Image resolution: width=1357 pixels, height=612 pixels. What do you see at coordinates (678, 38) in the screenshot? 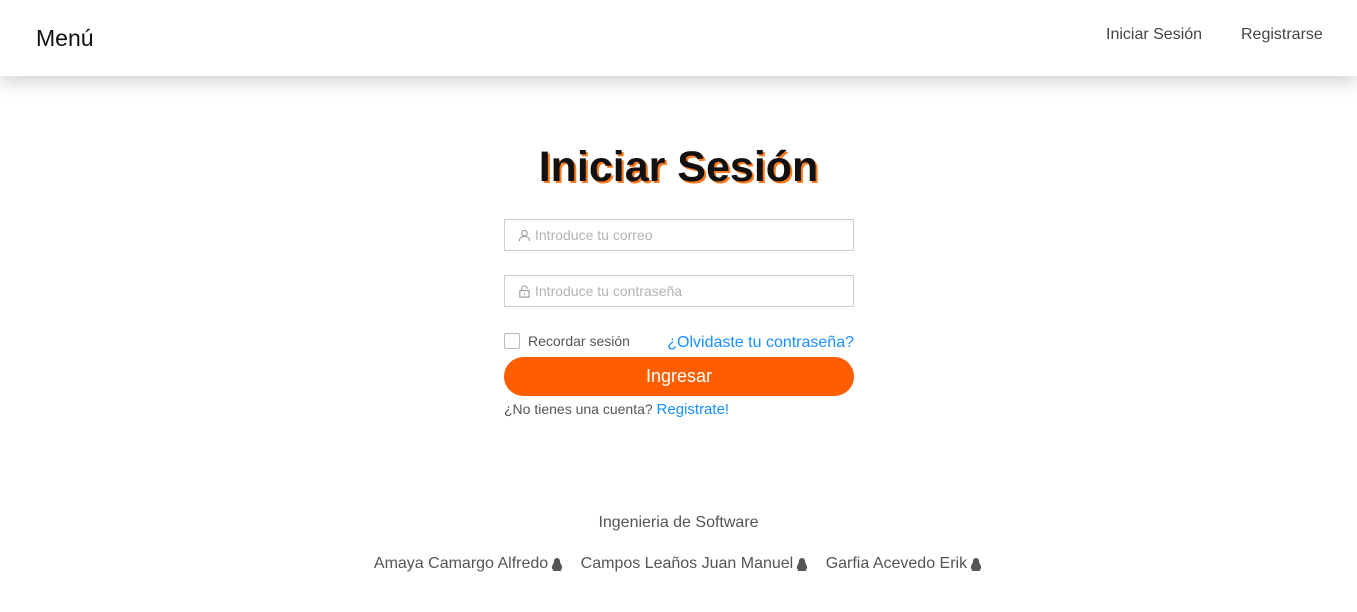
I see `top-navbar: Menú Iniciar Sesión Registrarse` at bounding box center [678, 38].